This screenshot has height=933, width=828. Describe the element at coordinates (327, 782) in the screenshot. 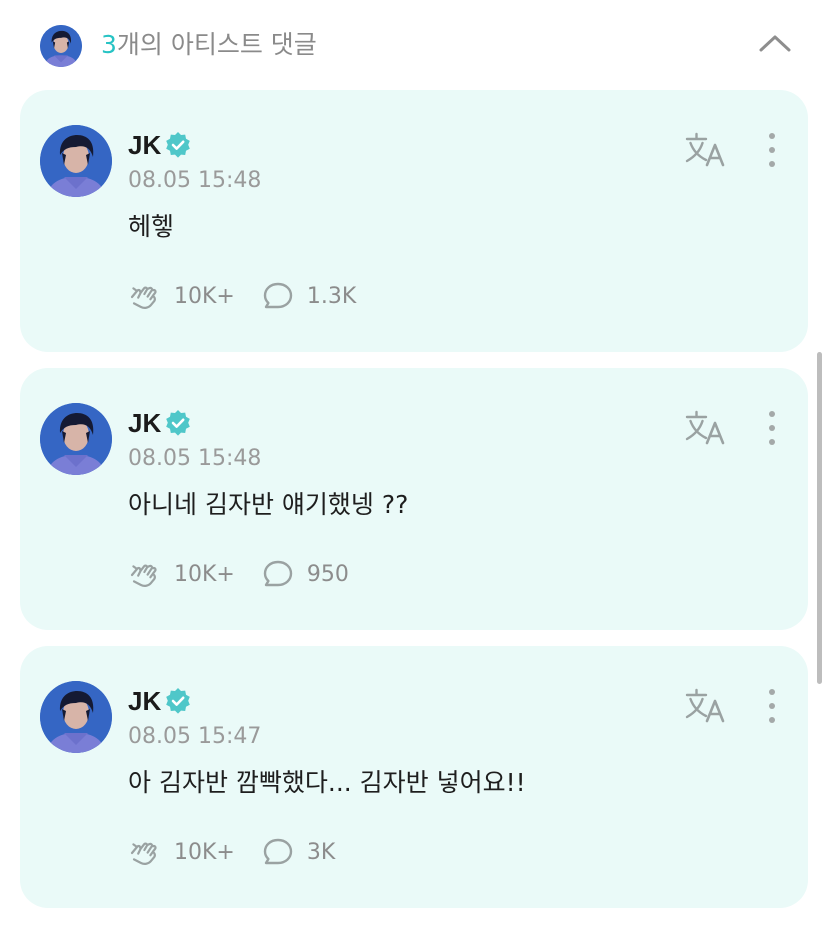

I see `comment-text: 아 김자반 깜빡했다... 김자반 넣어요!!` at that location.